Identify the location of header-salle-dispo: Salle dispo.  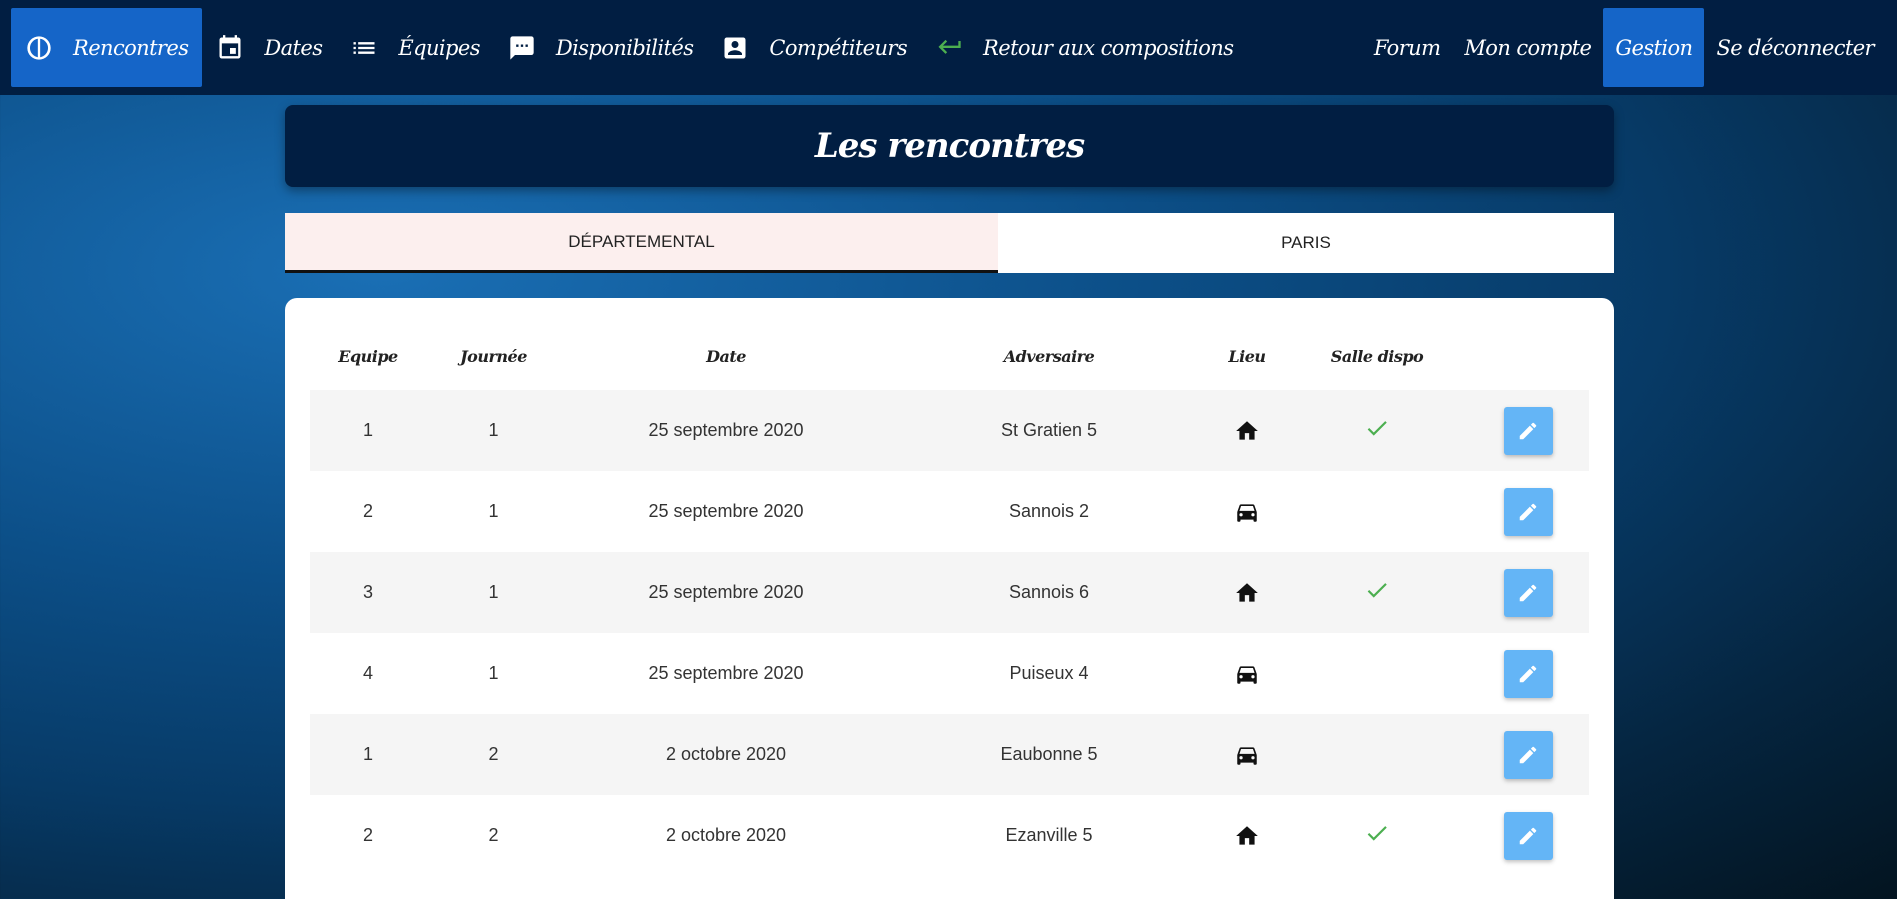
(1377, 356).